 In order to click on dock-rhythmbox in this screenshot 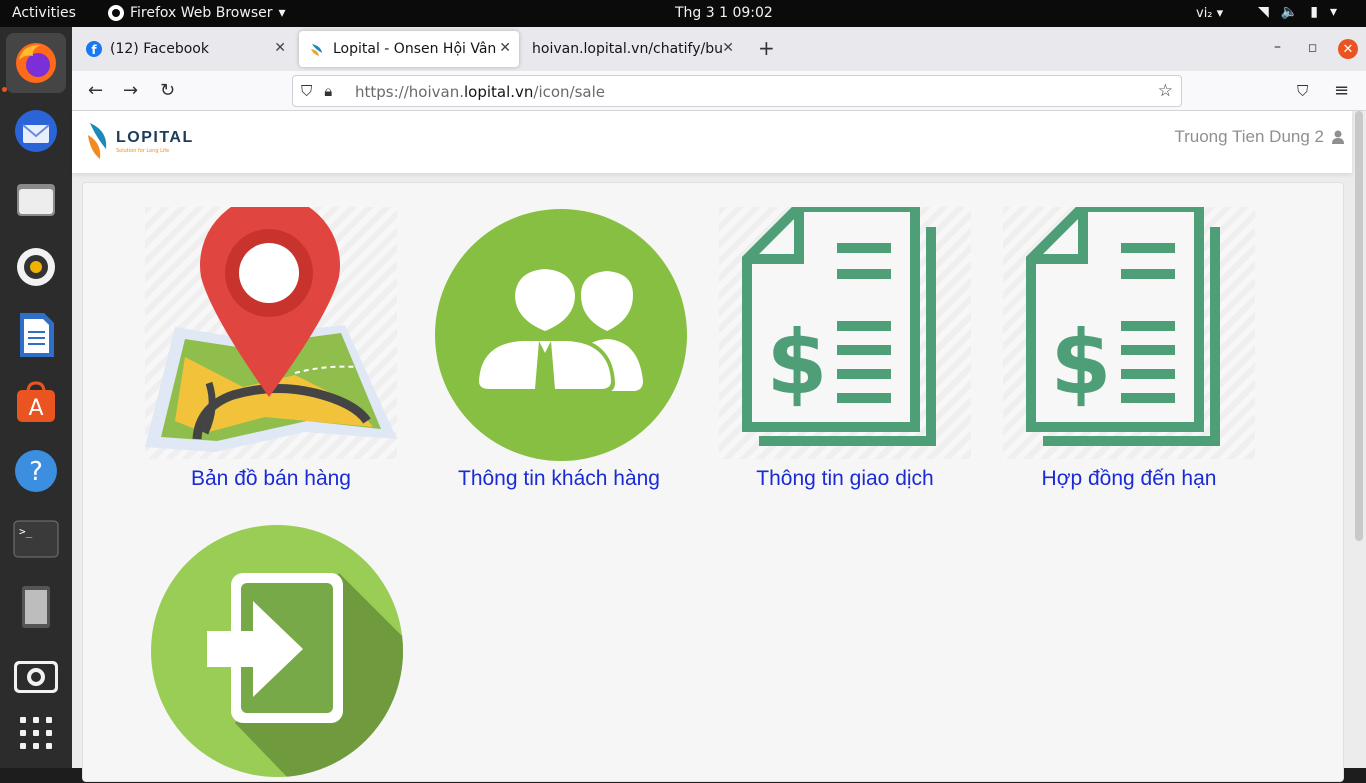, I will do `click(36, 267)`.